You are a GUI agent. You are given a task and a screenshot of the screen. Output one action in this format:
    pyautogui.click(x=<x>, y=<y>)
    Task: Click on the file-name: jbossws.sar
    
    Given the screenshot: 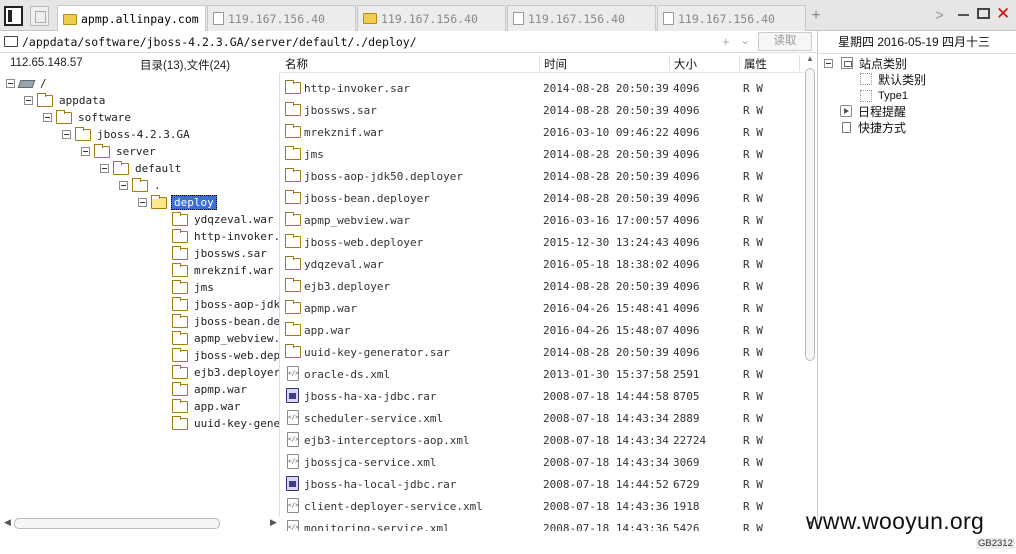 What is the action you would take?
    pyautogui.click(x=340, y=110)
    